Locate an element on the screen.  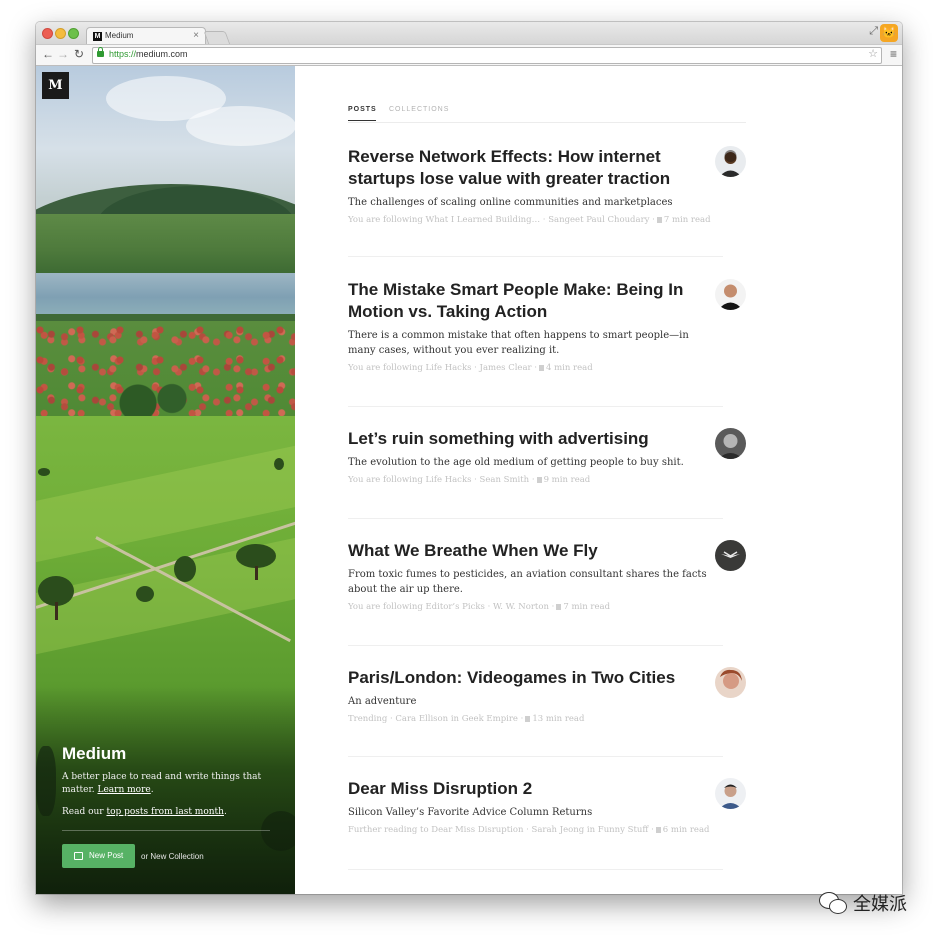
medium-favicon-icon: M is located at coordinates (97, 36).